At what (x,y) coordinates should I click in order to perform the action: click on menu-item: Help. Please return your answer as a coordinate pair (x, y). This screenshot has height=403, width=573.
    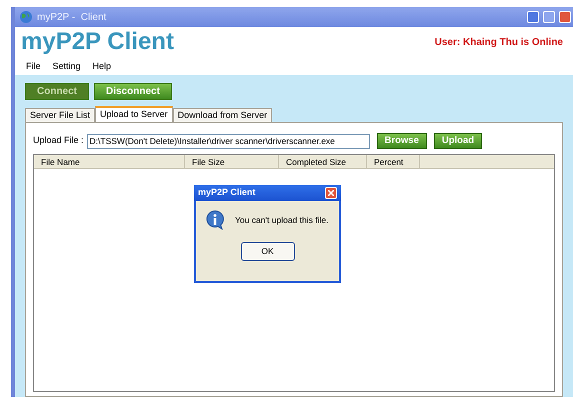
    Looking at the image, I should click on (102, 67).